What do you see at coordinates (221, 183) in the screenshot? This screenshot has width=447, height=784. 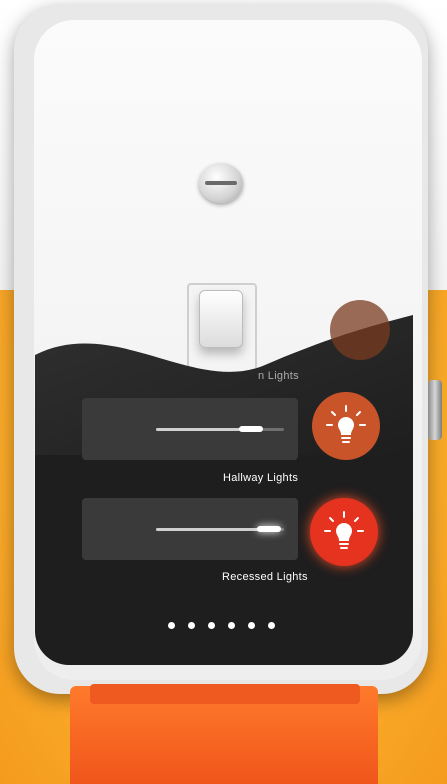 I see `screw-icon` at bounding box center [221, 183].